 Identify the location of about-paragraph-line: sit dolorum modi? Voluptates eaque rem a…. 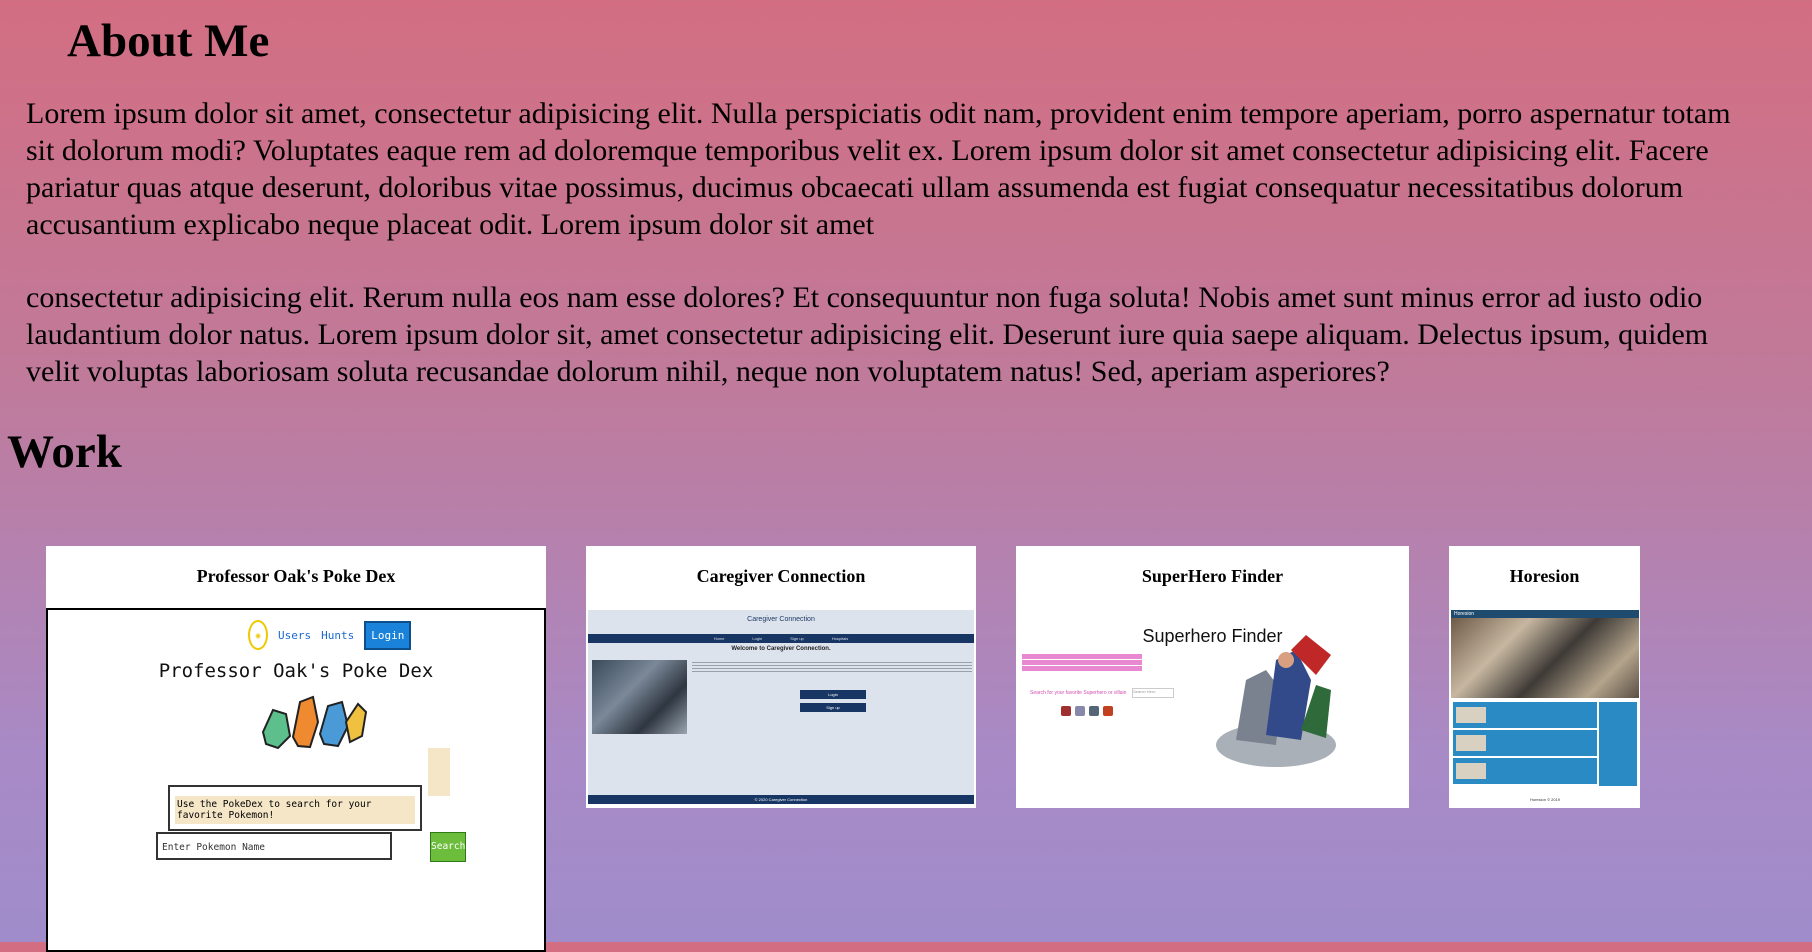
(867, 150).